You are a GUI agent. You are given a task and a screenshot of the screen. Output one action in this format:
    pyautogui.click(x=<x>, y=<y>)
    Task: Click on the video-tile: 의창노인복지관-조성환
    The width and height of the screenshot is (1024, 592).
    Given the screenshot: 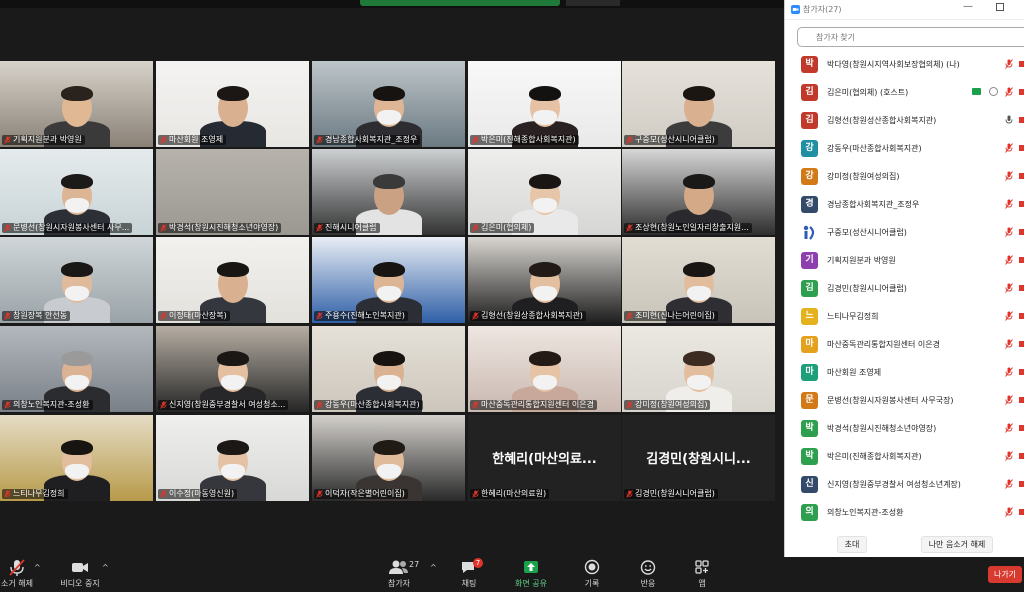 What is the action you would take?
    pyautogui.click(x=76, y=369)
    